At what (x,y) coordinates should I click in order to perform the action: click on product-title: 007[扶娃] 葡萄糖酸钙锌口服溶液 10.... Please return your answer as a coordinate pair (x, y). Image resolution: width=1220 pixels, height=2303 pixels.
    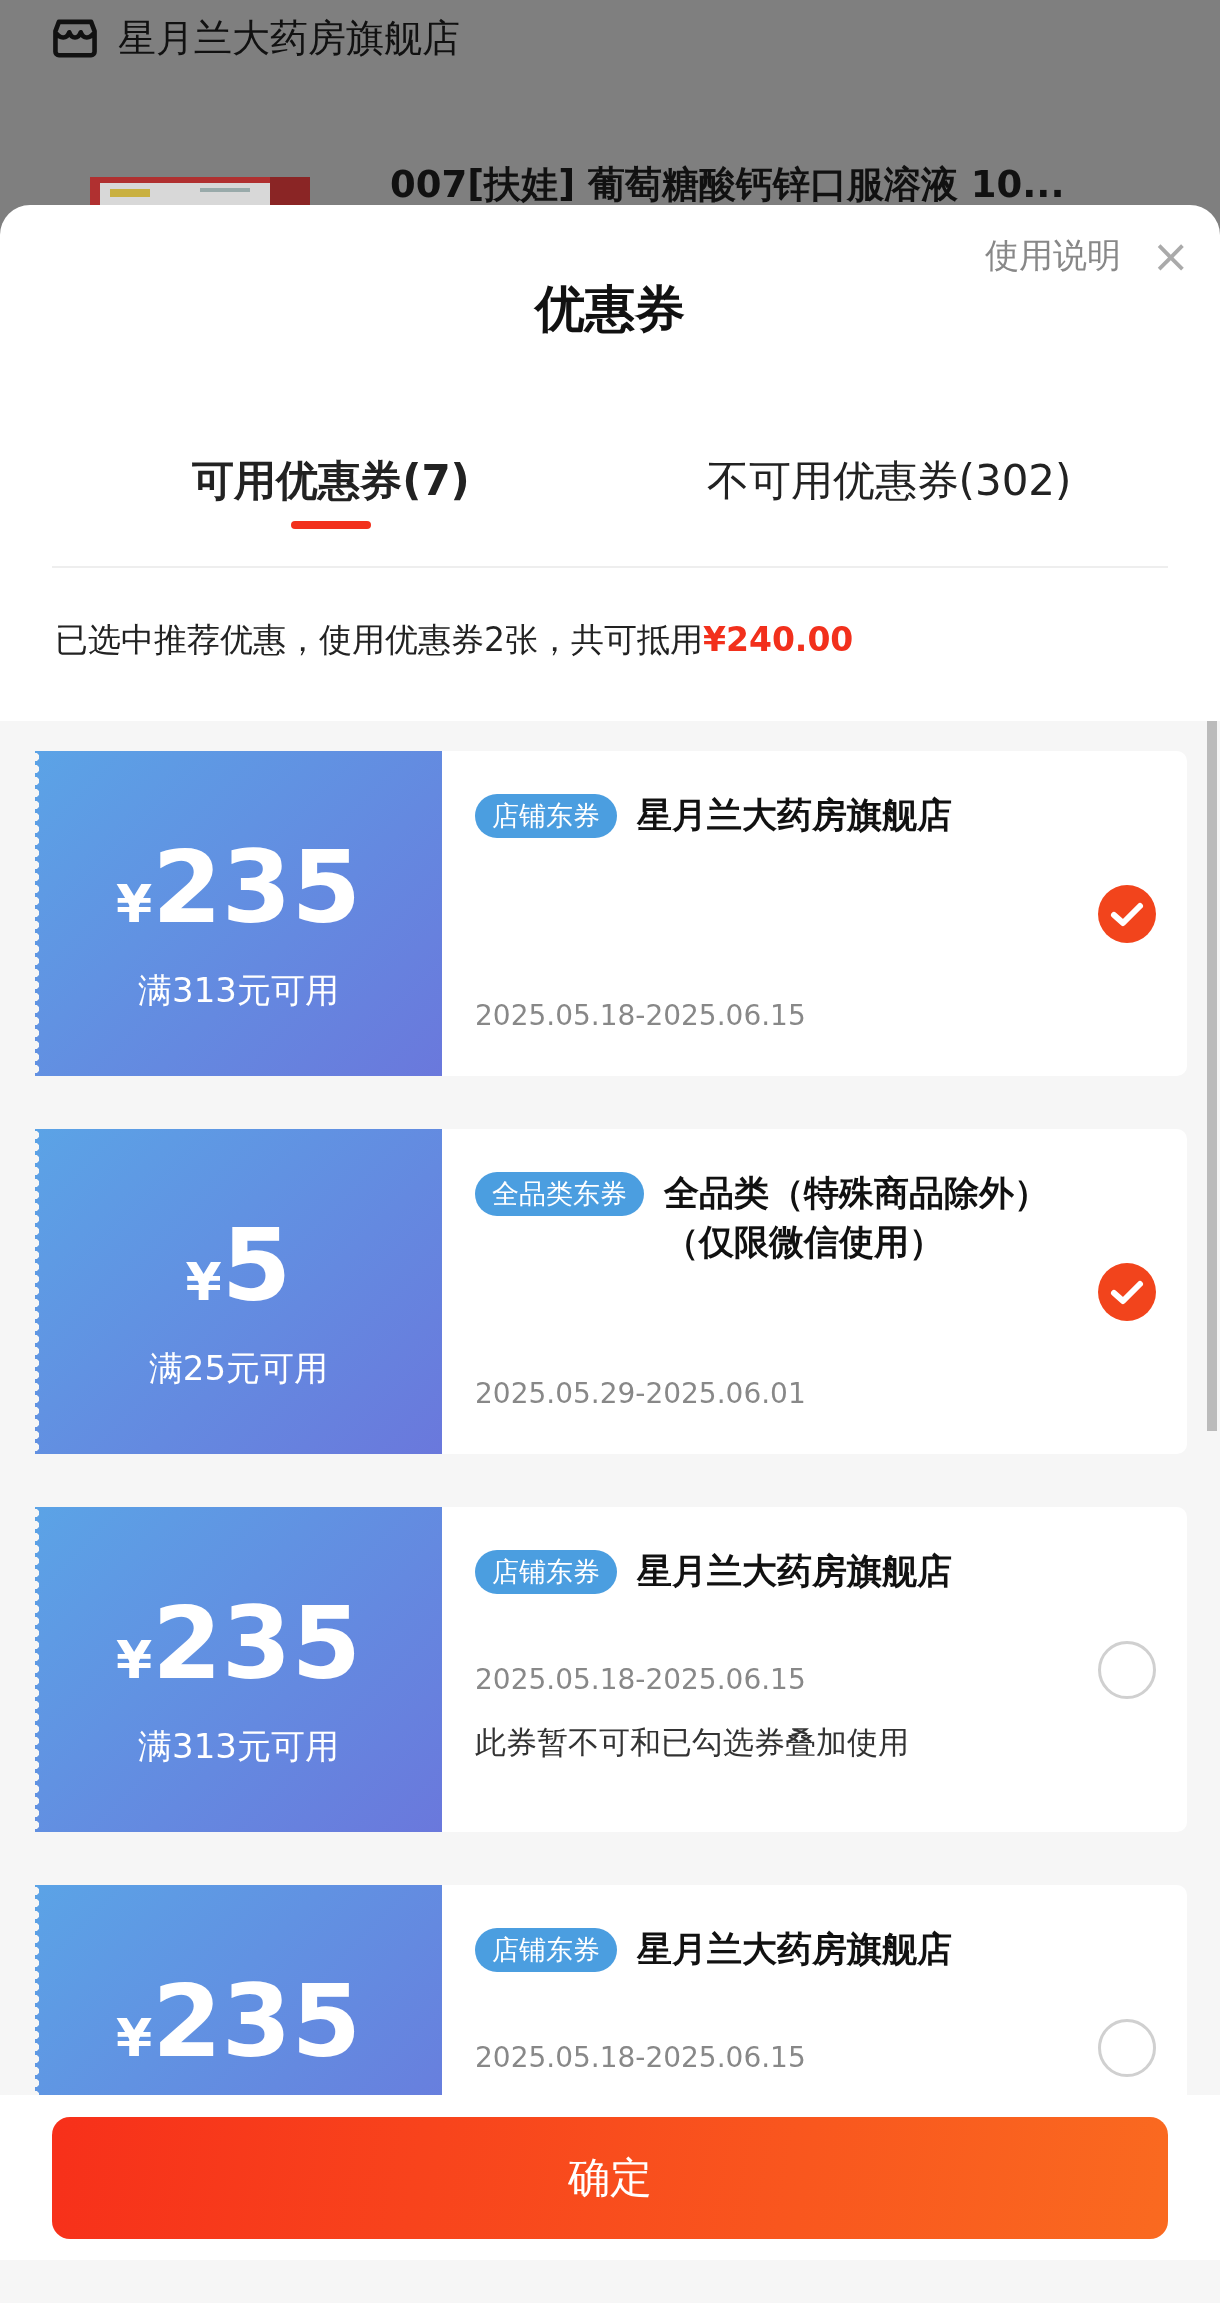
    Looking at the image, I should click on (727, 183).